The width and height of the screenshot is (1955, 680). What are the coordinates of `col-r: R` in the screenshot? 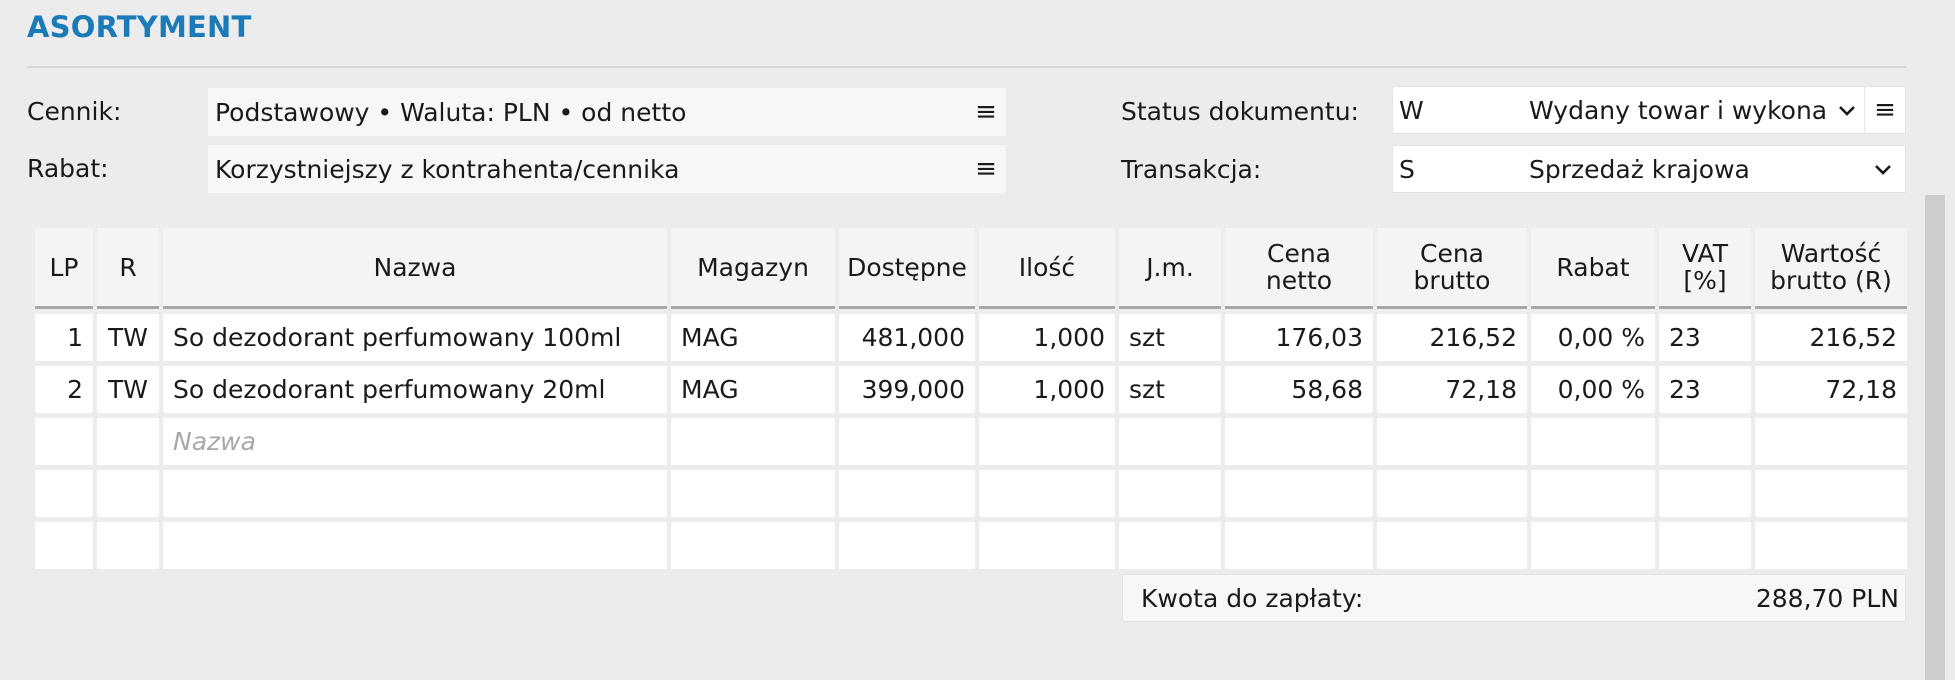 It's located at (128, 268).